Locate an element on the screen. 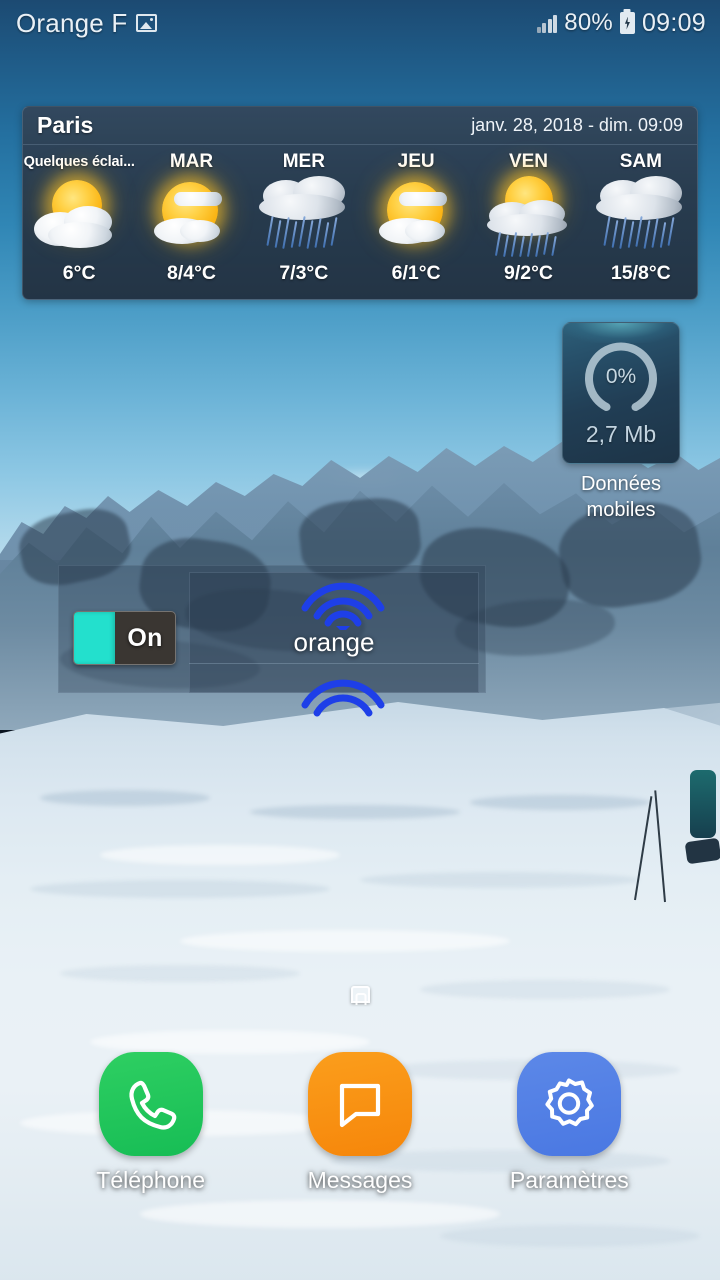 Image resolution: width=720 pixels, height=1280 pixels. weather-temp: 9/2°C is located at coordinates (528, 273).